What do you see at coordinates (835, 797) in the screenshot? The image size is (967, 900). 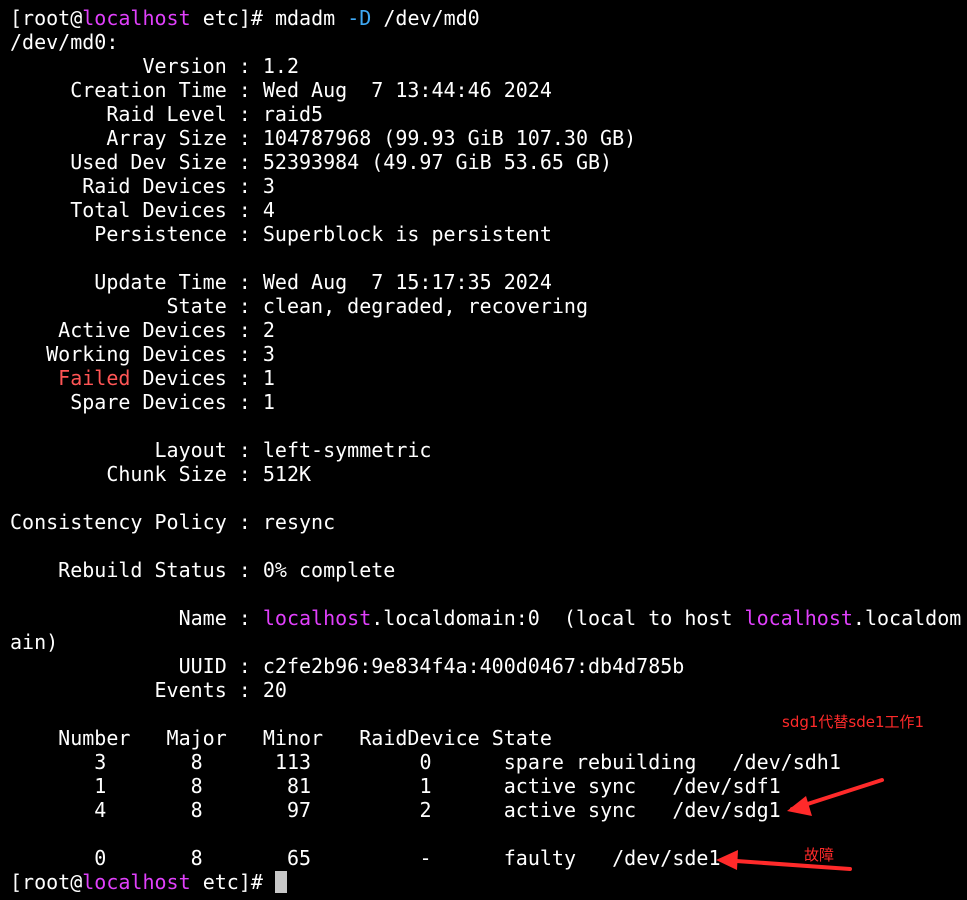 I see `arrow-icon` at bounding box center [835, 797].